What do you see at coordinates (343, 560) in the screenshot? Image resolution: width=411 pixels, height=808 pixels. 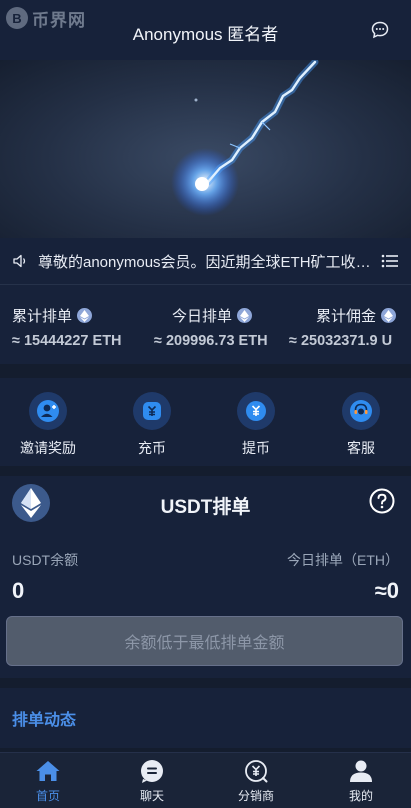 I see `today-order-label: 今日排单（ETH）` at bounding box center [343, 560].